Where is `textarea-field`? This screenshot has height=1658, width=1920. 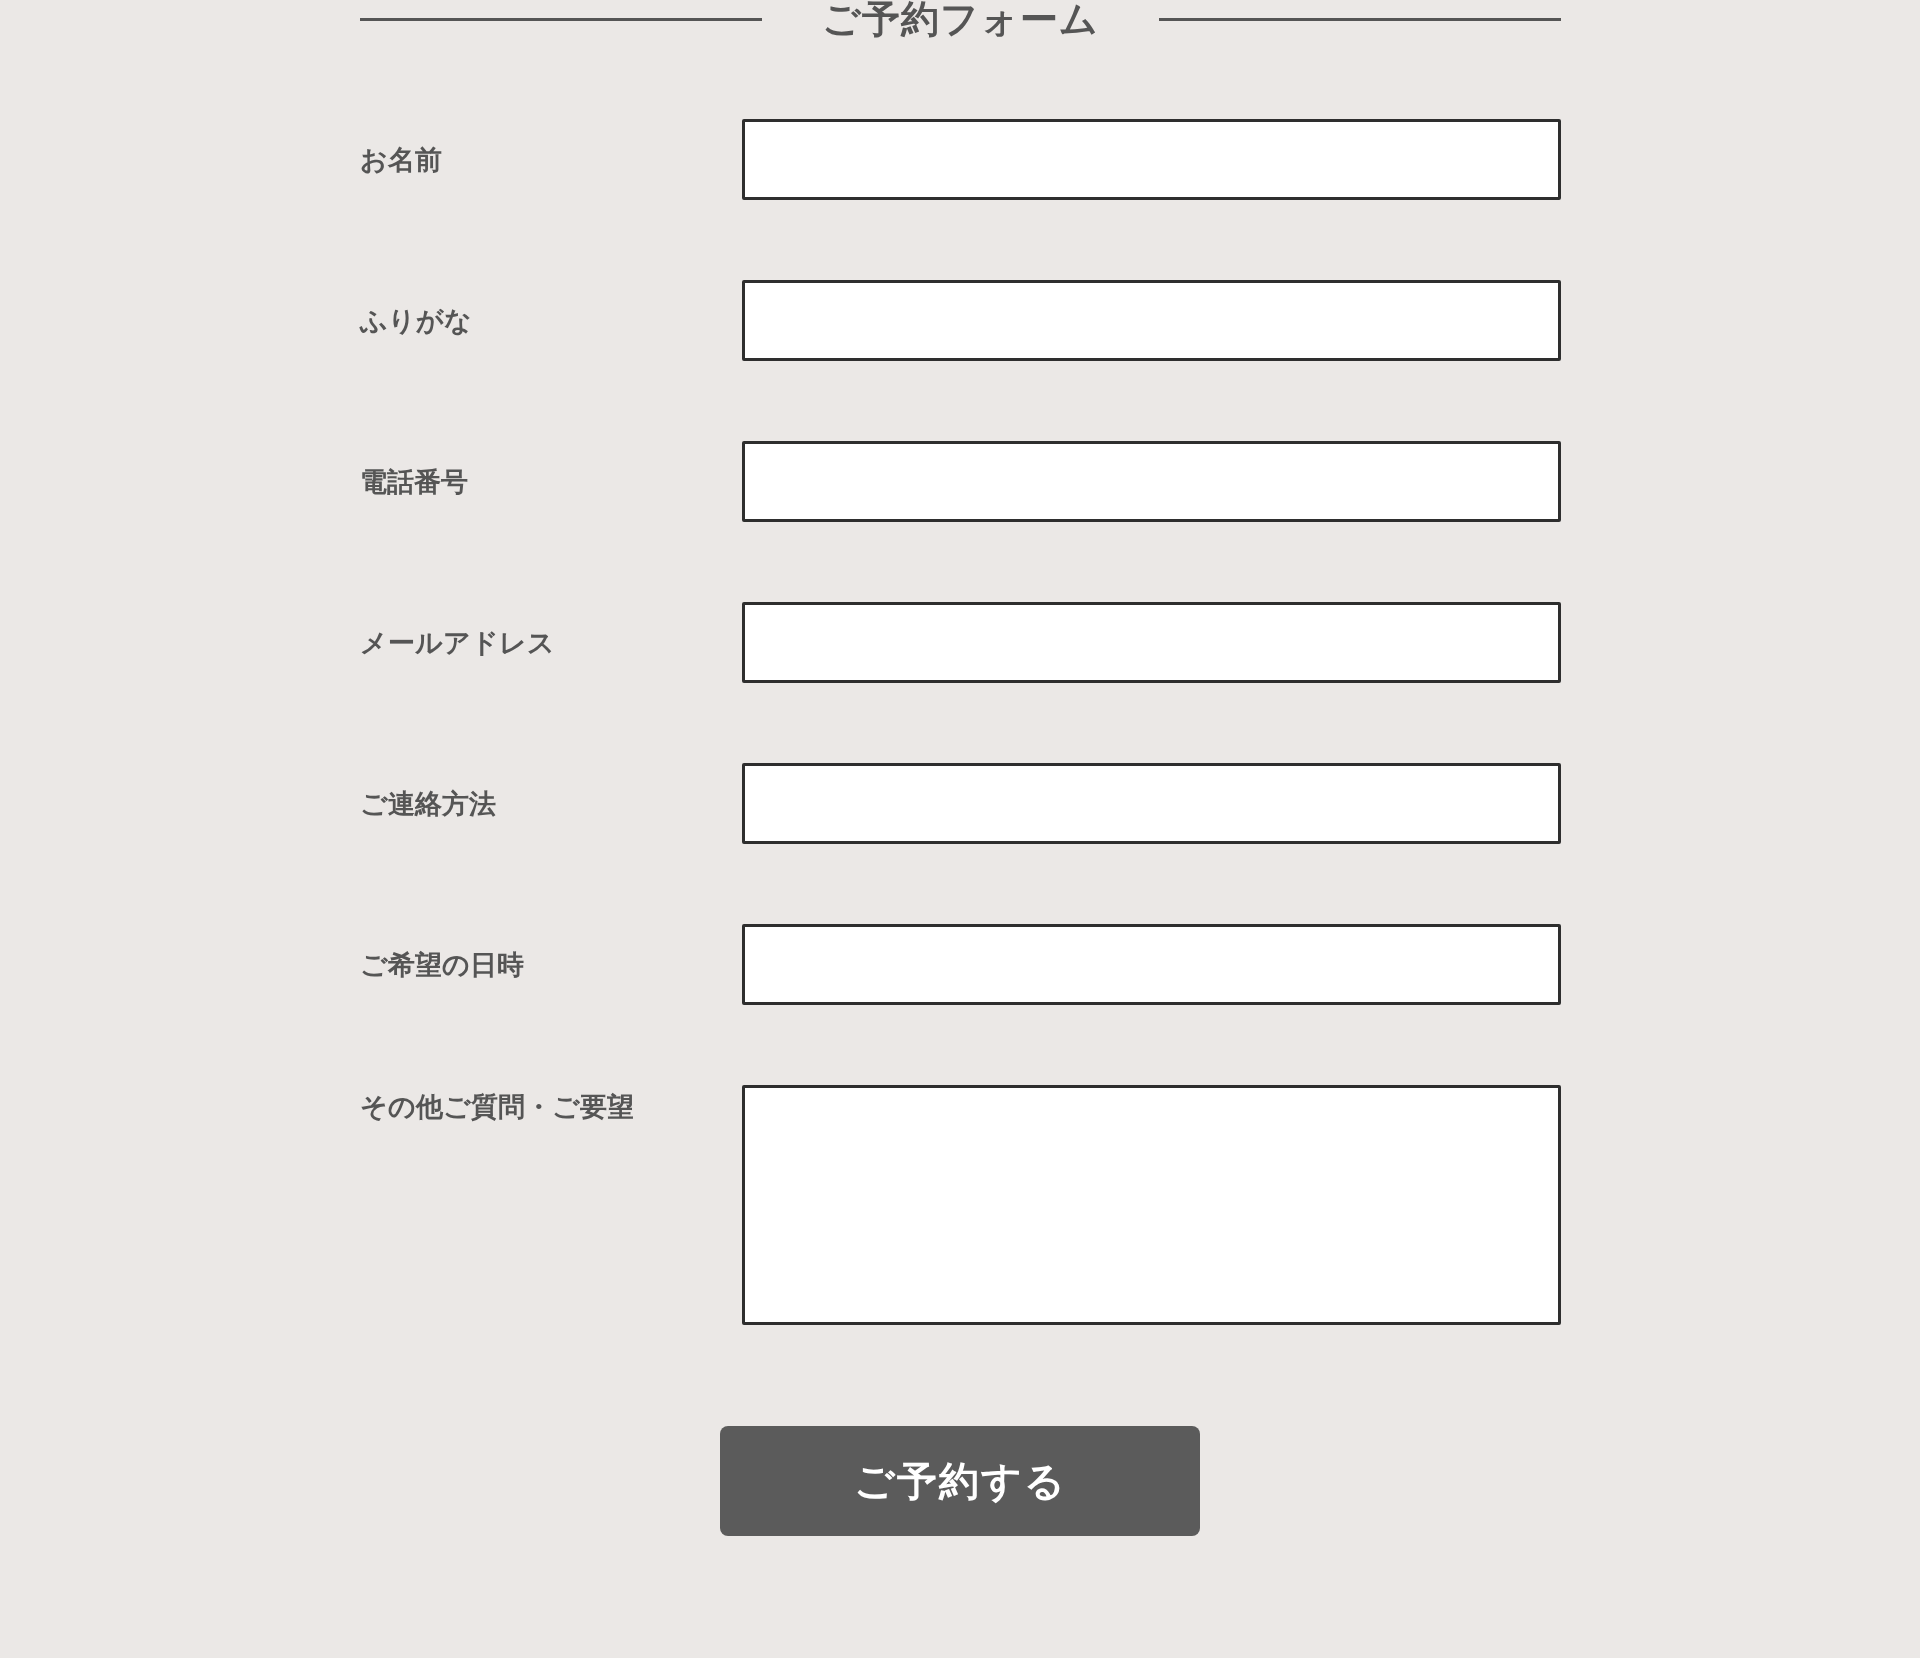 textarea-field is located at coordinates (1151, 1205).